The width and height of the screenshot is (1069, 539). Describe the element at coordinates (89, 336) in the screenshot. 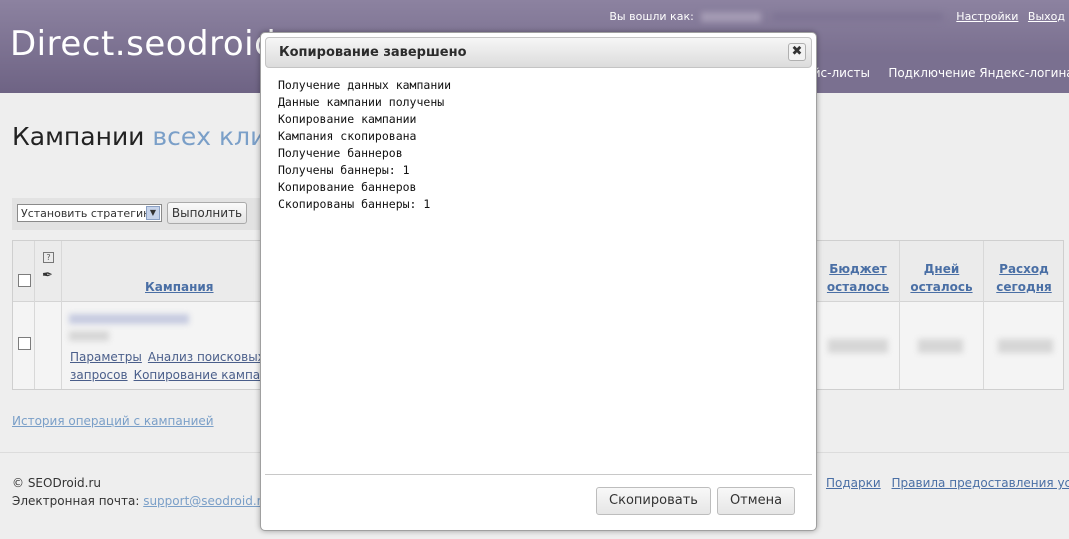

I see `campaign-id-redacted` at that location.